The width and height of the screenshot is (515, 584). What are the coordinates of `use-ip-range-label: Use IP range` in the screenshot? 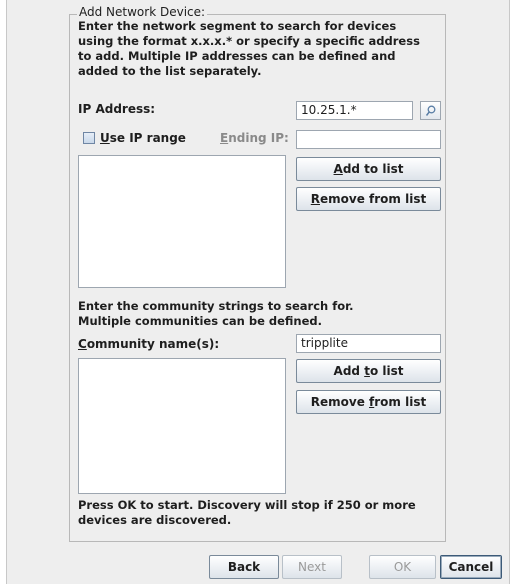 It's located at (143, 138).